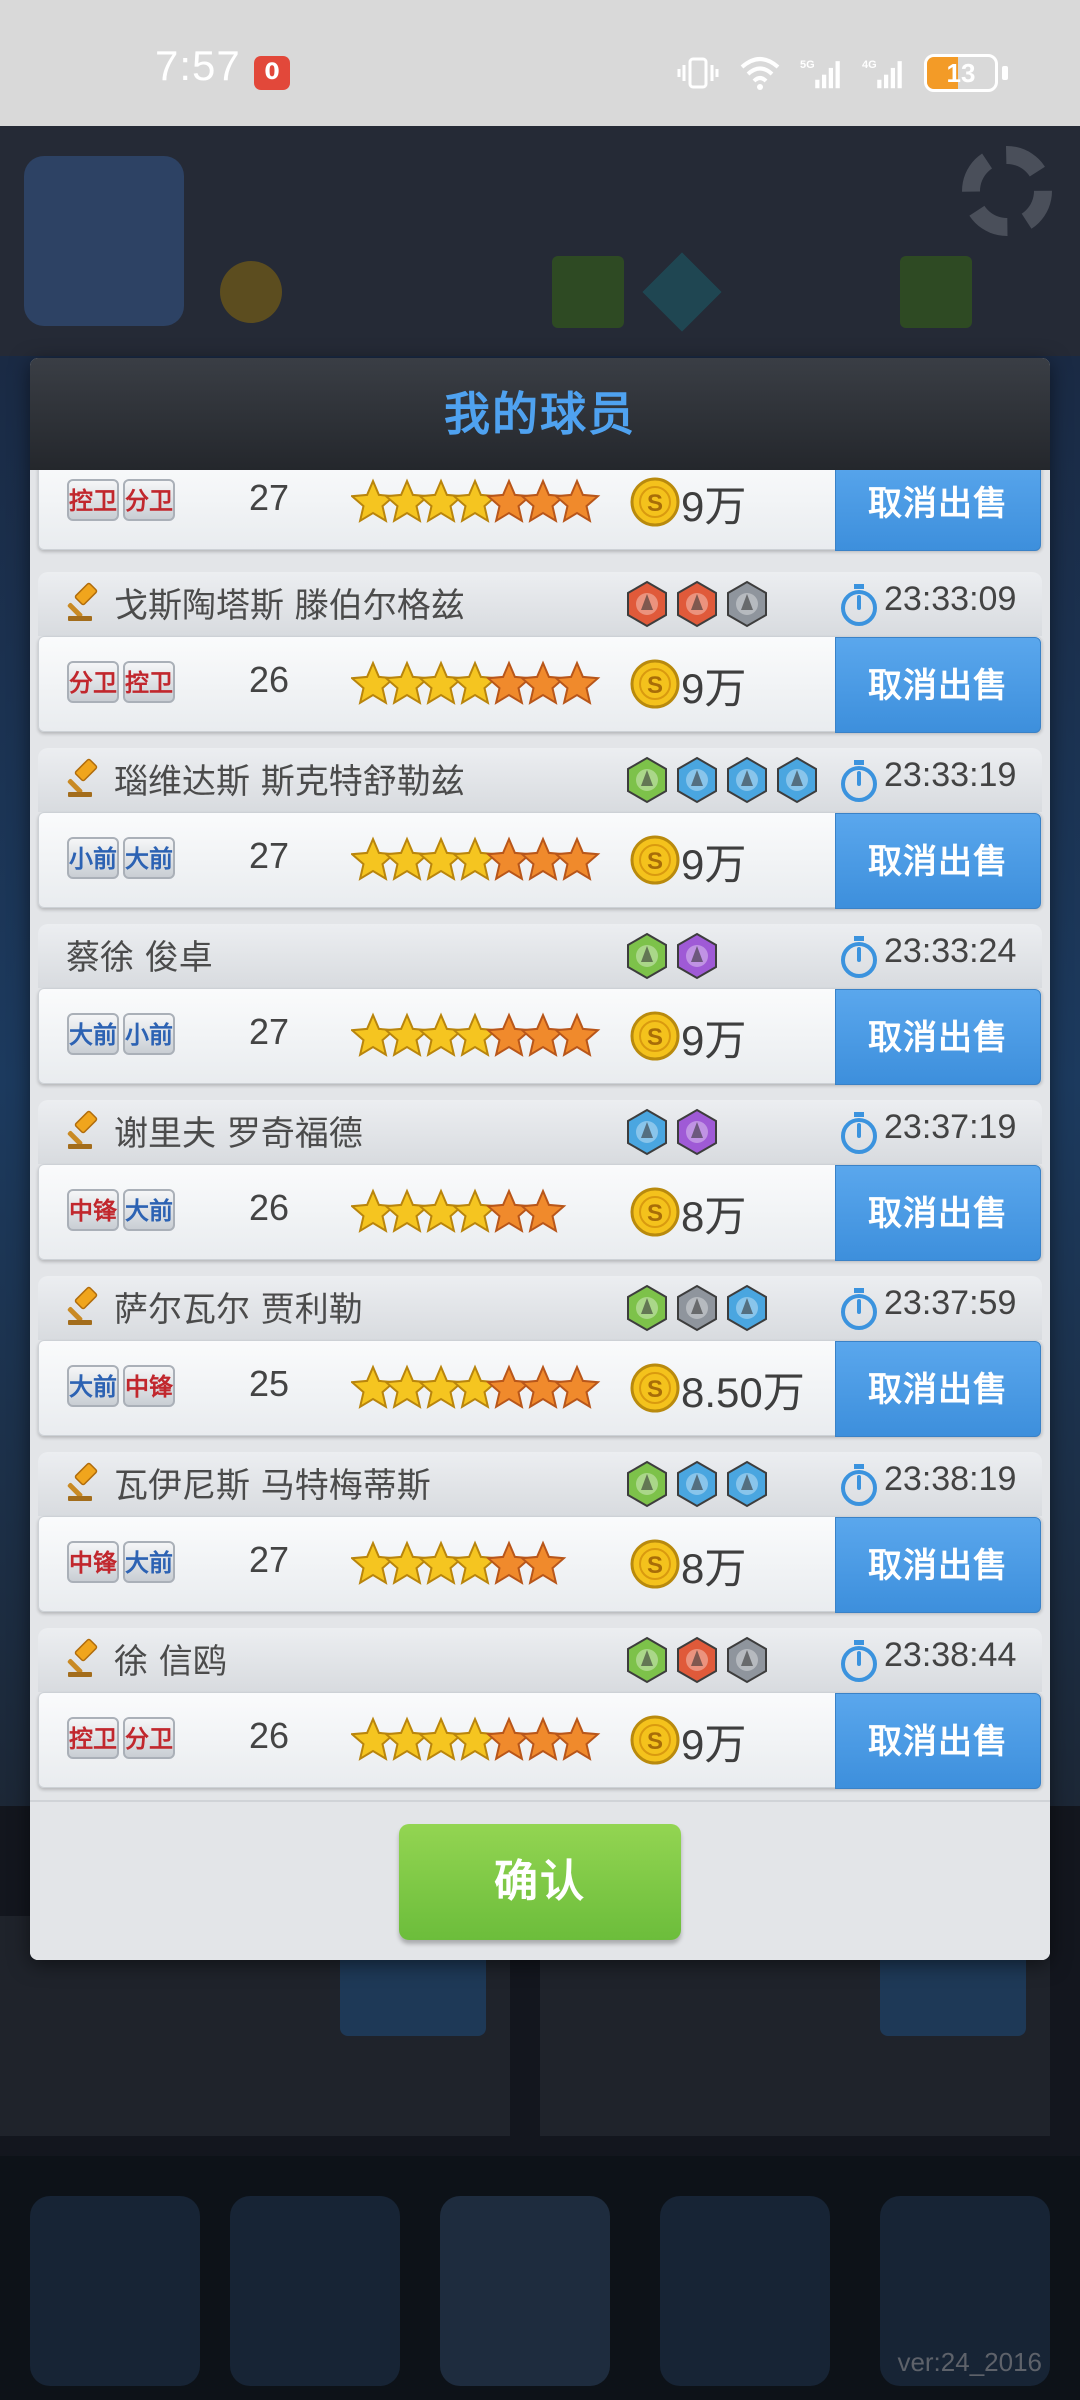 This screenshot has width=1080, height=2400. I want to click on player-entry: 瑙维达斯 斯克特舒勒兹 23:33:19 小前 大前 27 S 9万 取消出售, so click(540, 836).